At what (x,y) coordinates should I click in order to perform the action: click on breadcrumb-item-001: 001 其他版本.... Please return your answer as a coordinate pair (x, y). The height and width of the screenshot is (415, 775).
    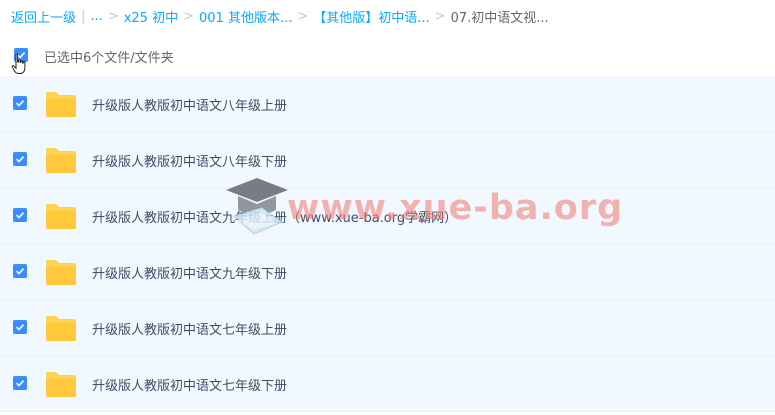
    Looking at the image, I should click on (245, 16).